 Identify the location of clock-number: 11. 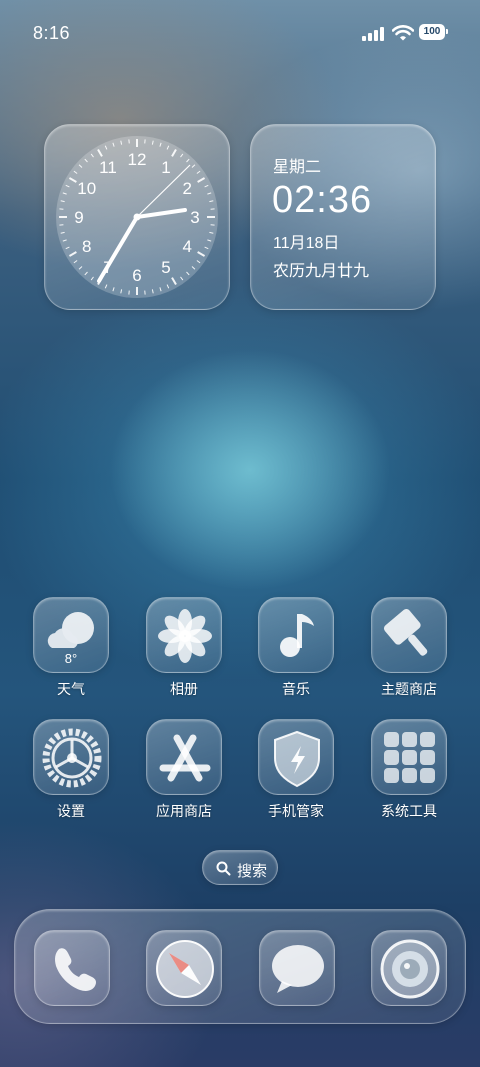
(108, 167).